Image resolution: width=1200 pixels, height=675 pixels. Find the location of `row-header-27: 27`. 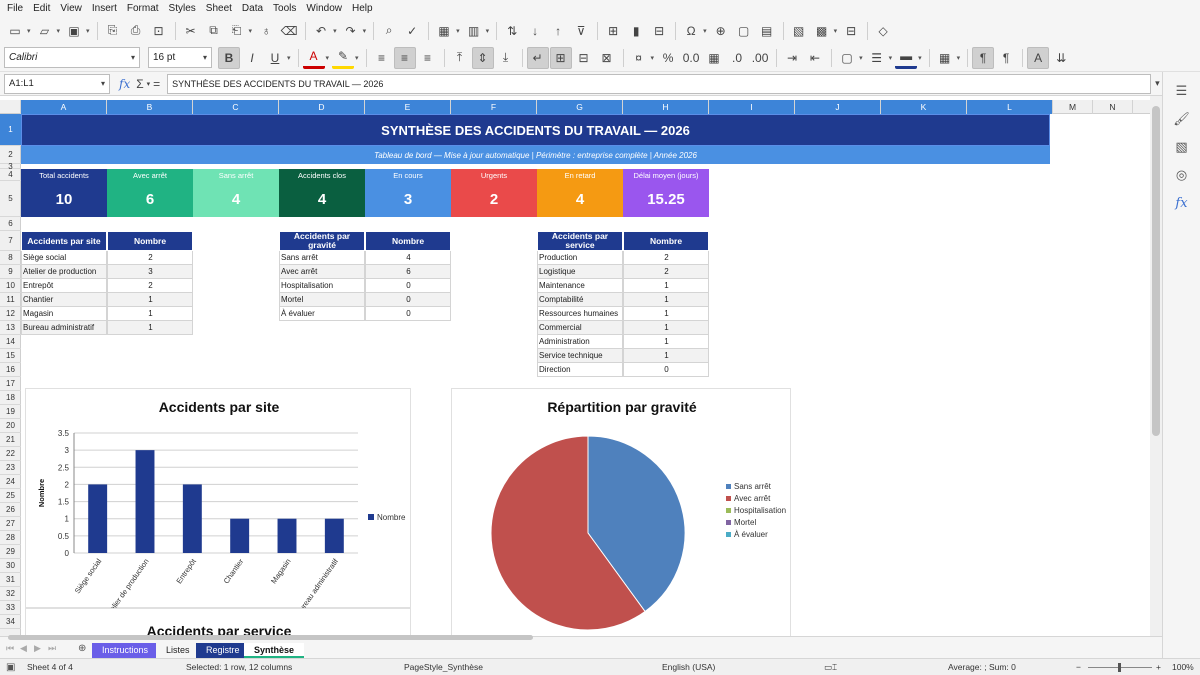

row-header-27: 27 is located at coordinates (10, 524).